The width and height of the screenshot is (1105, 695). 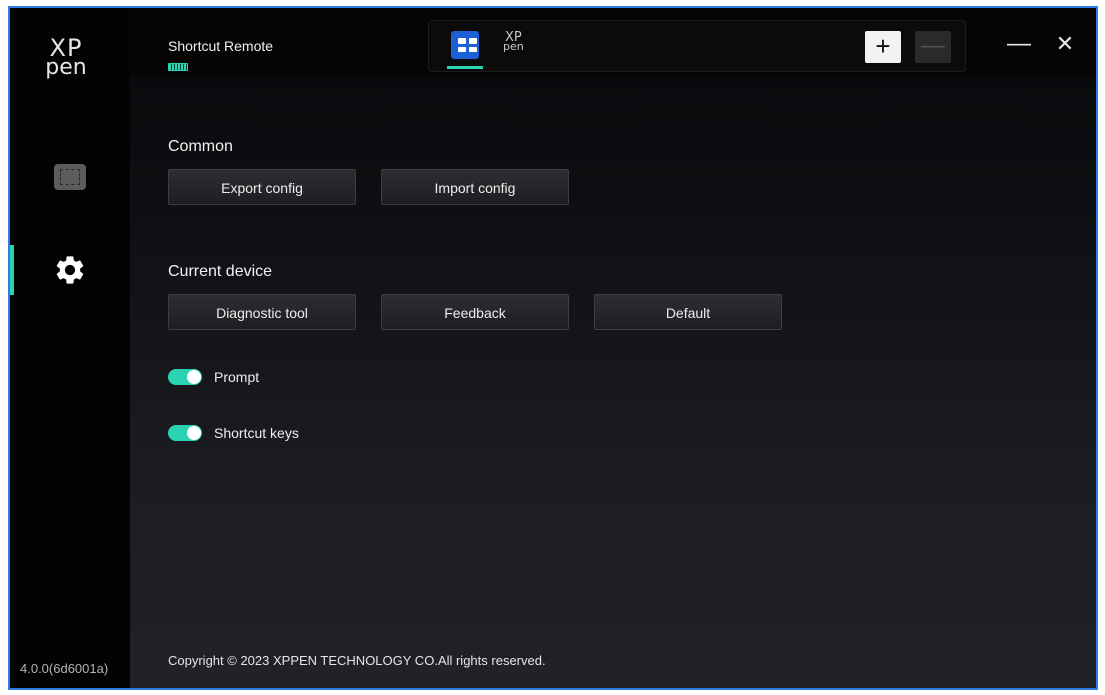 I want to click on sidebar-item-screen, so click(x=70, y=177).